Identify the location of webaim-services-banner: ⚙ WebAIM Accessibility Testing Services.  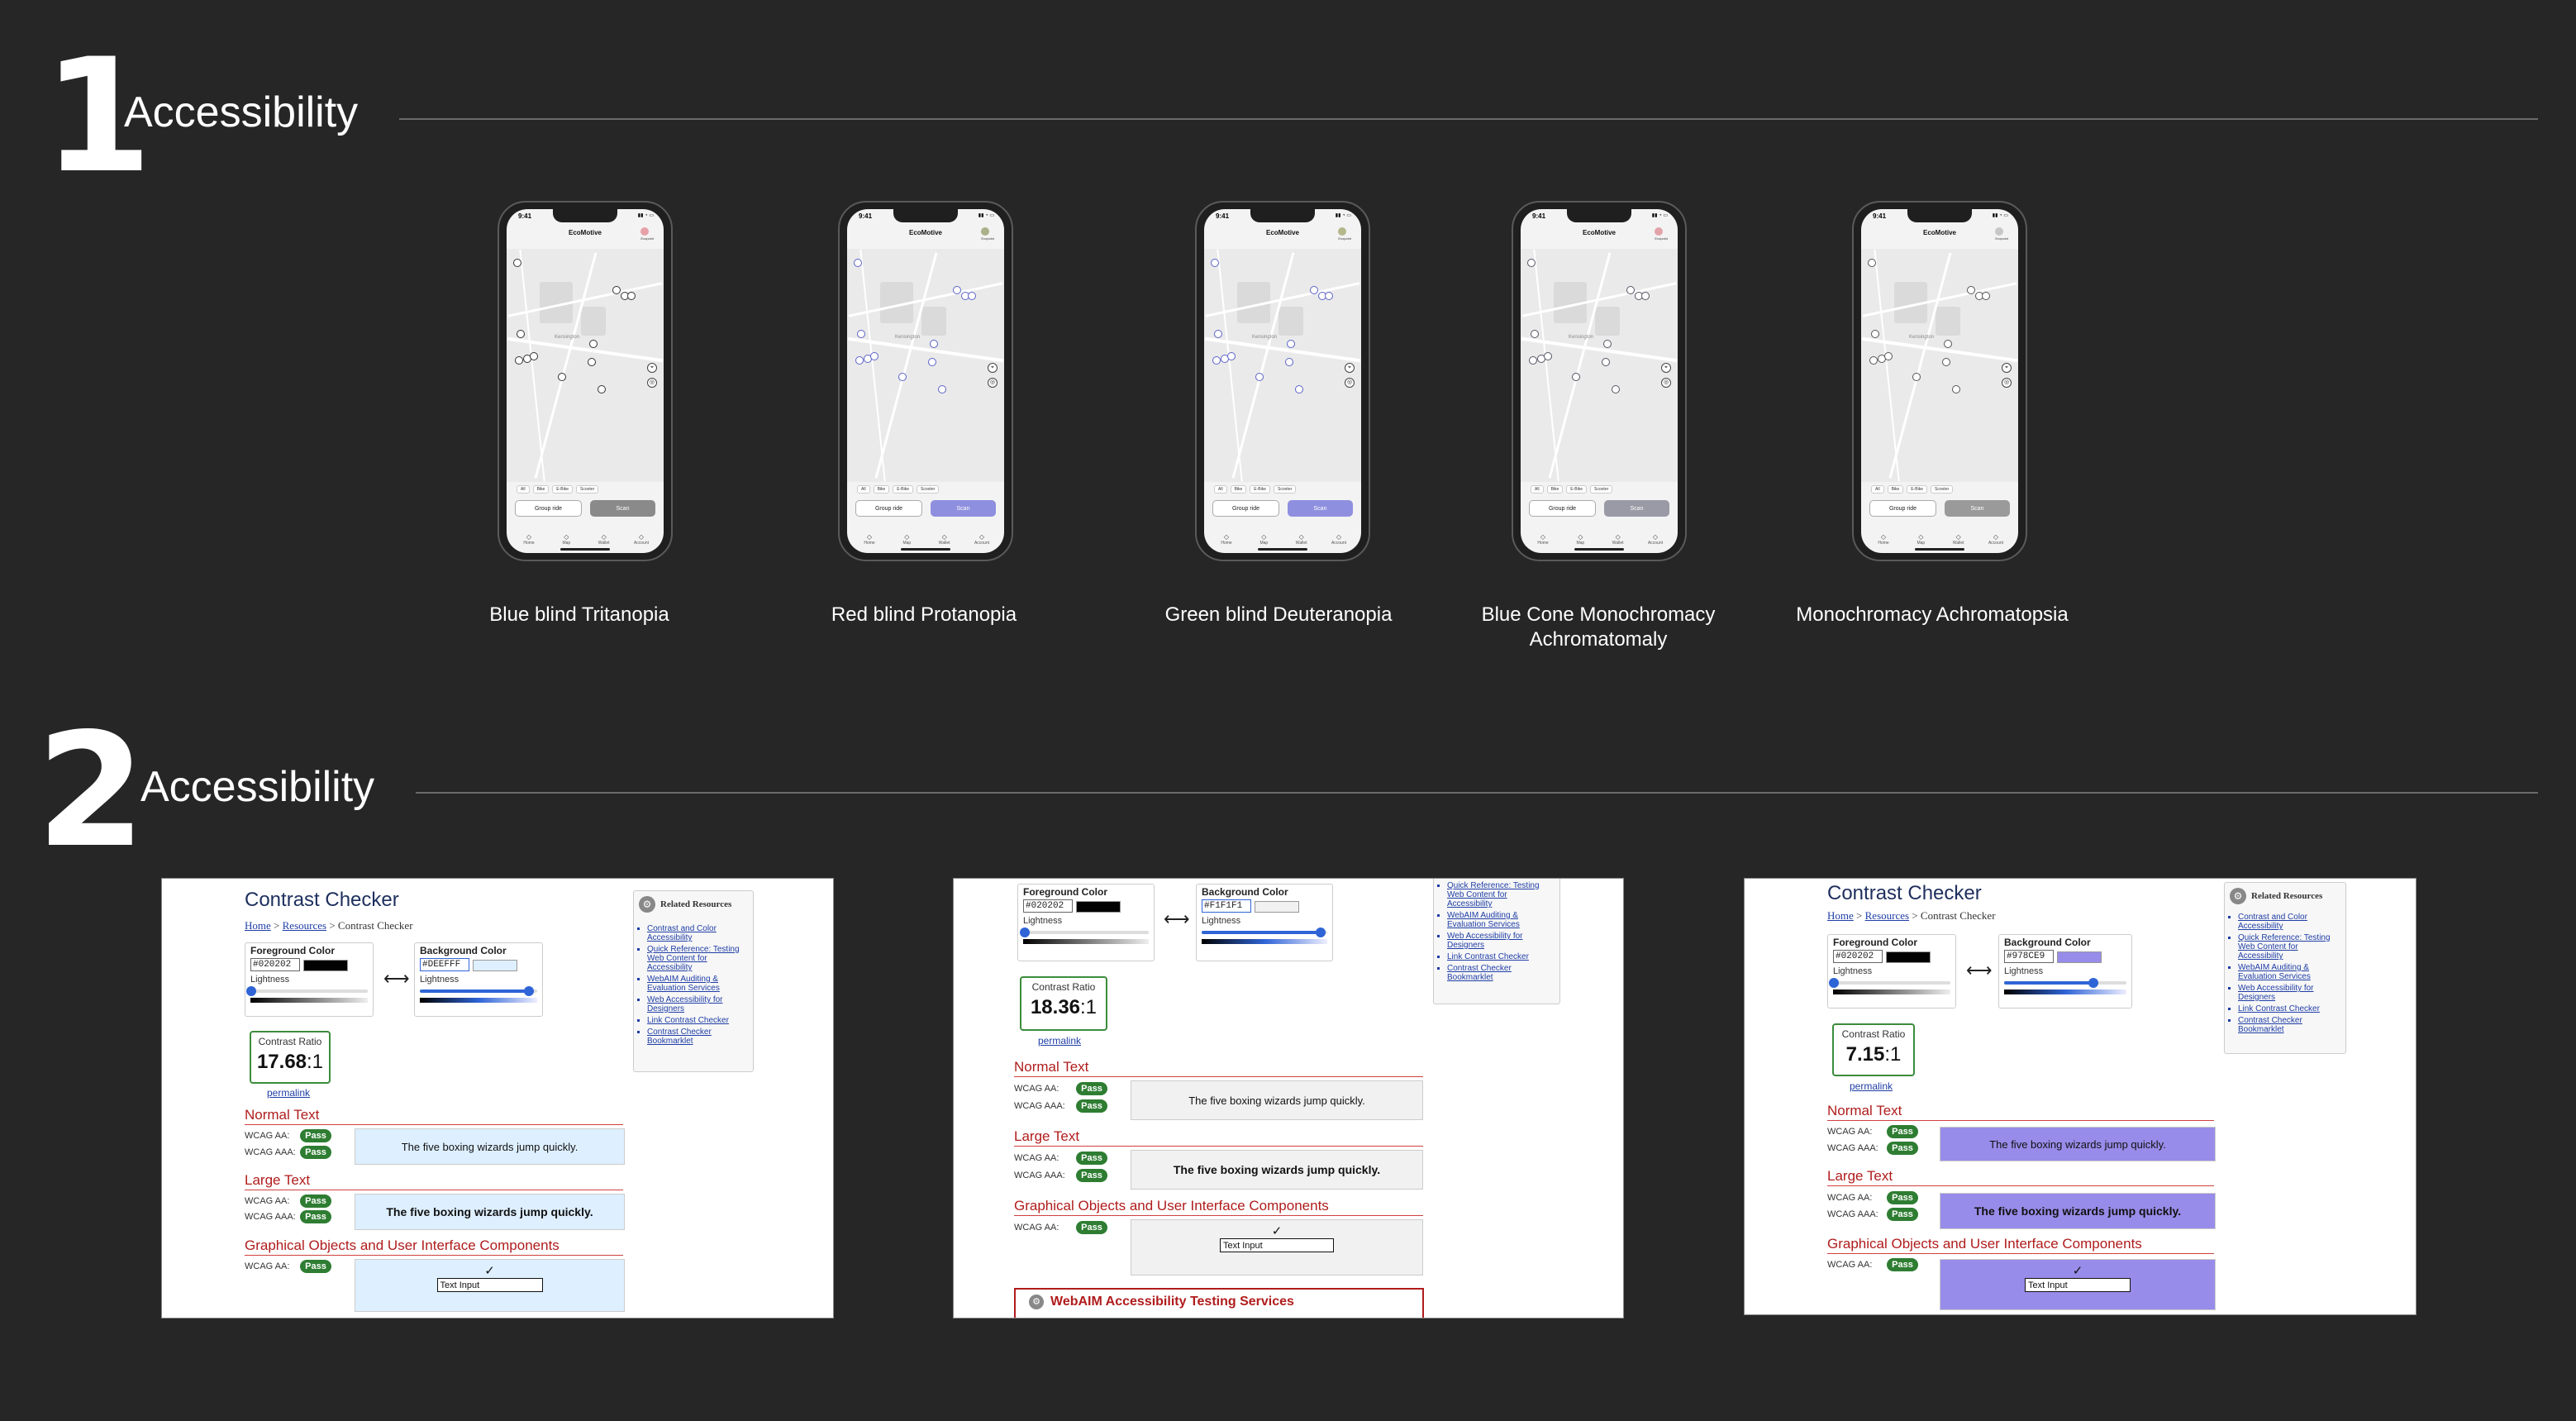
(1219, 1303).